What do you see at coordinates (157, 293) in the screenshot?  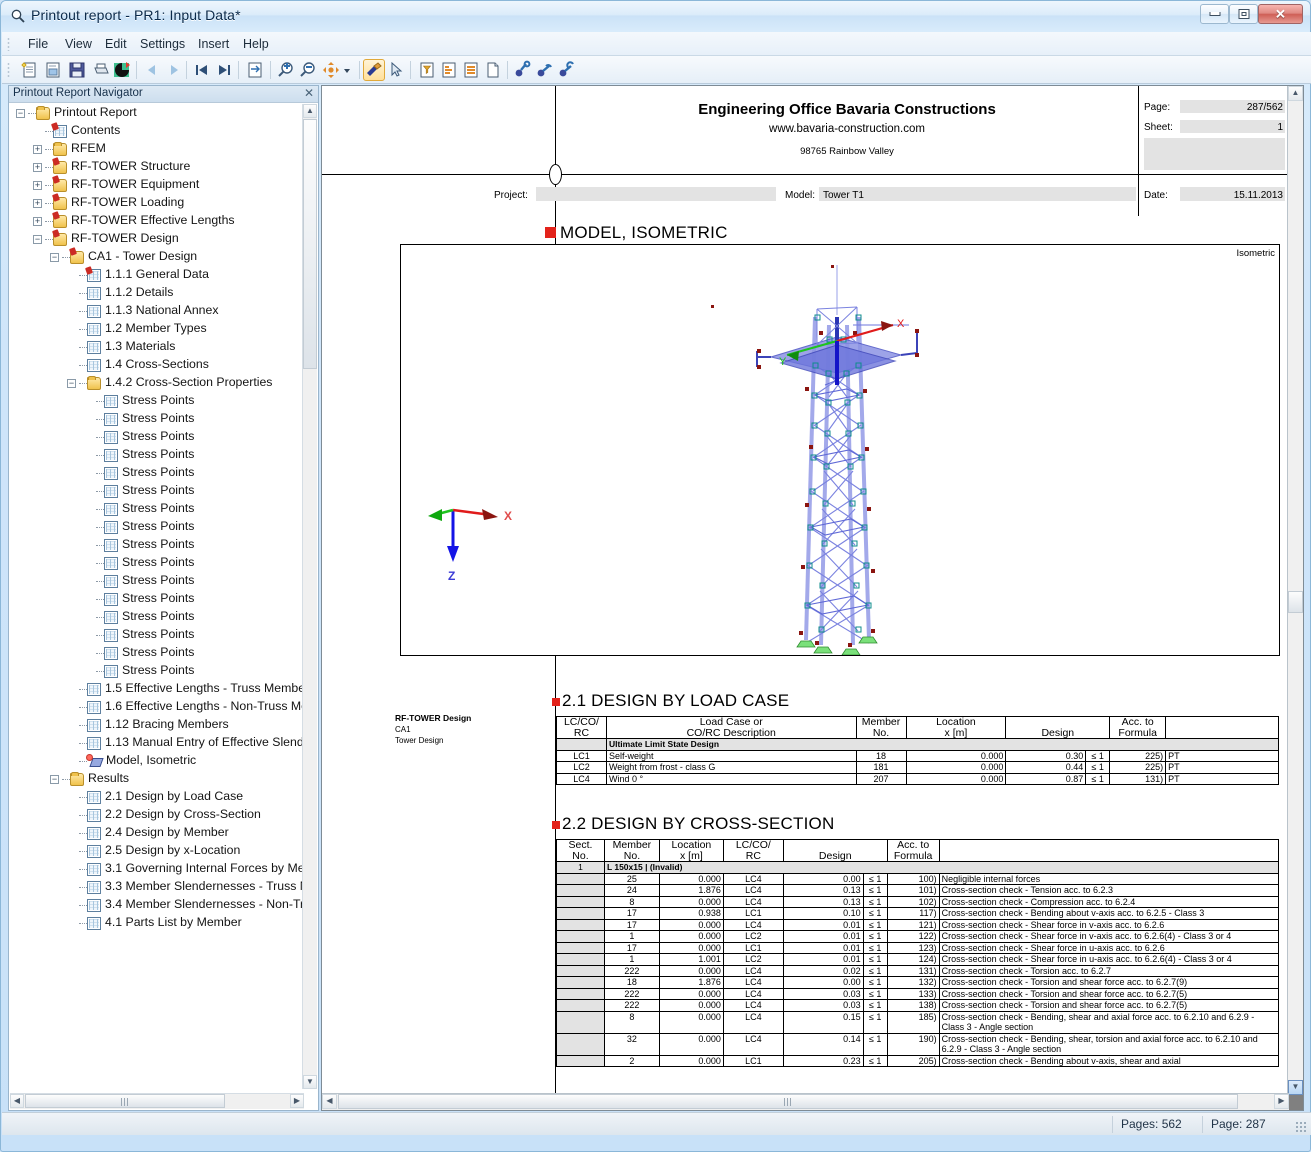 I see `tree-item: 1.1.2 Details` at bounding box center [157, 293].